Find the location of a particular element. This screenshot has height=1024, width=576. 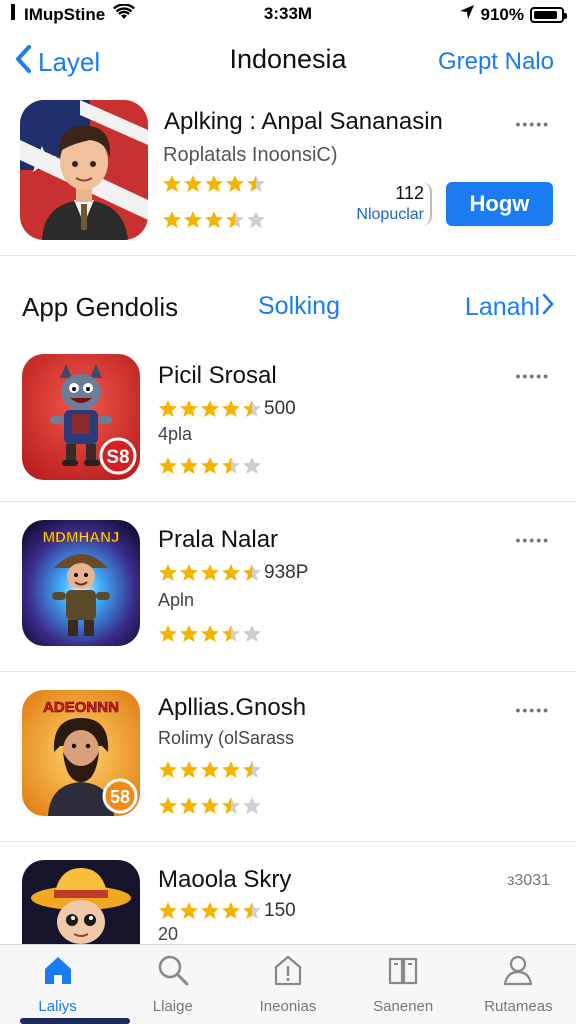

tab-label: Laliys is located at coordinates (57, 1006).